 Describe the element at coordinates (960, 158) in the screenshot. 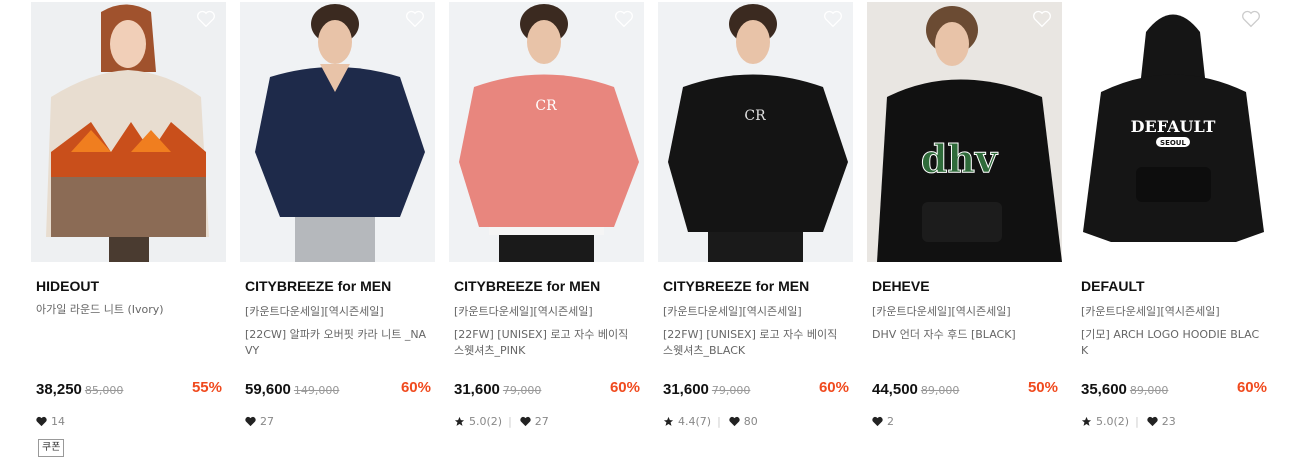

I see `logo-print: dhv` at that location.